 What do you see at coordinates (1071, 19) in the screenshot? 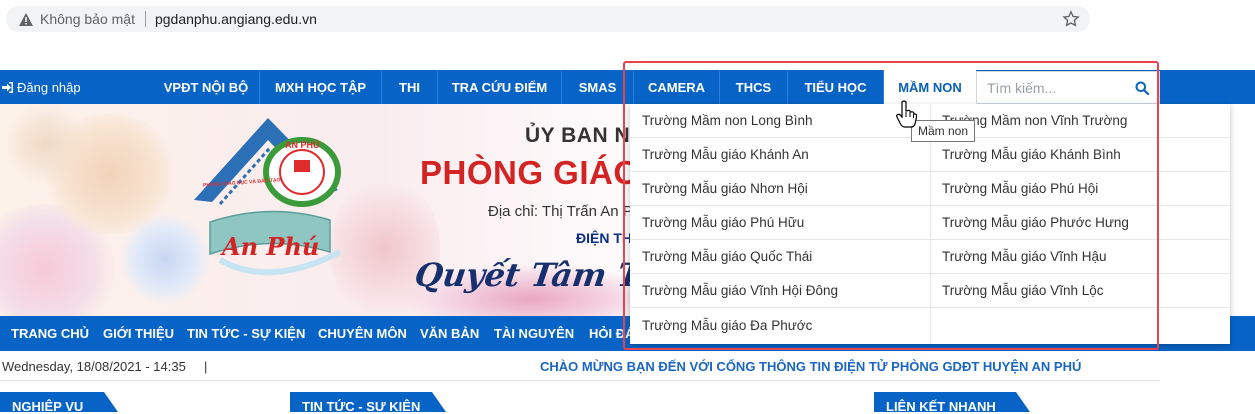
I see `bookmark-star-icon` at bounding box center [1071, 19].